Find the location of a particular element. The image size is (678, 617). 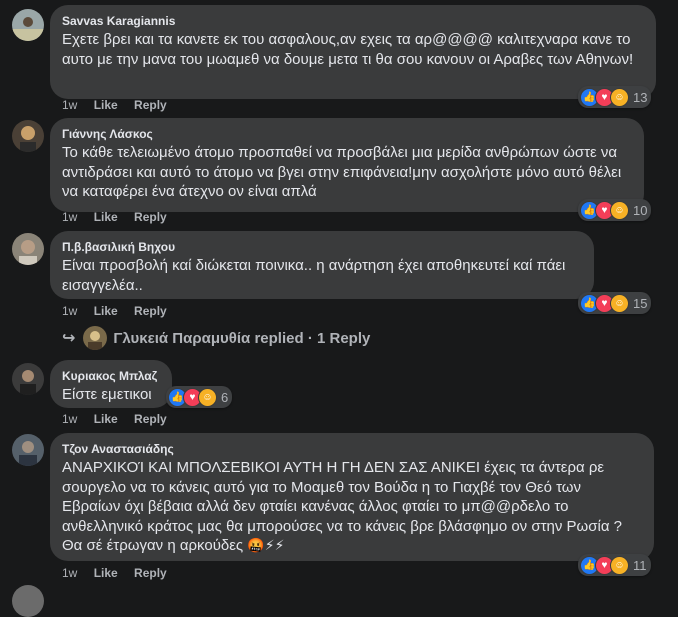

comment-bubble: Κυριακος Μπλαζ Είστε εμετικοι is located at coordinates (111, 384).